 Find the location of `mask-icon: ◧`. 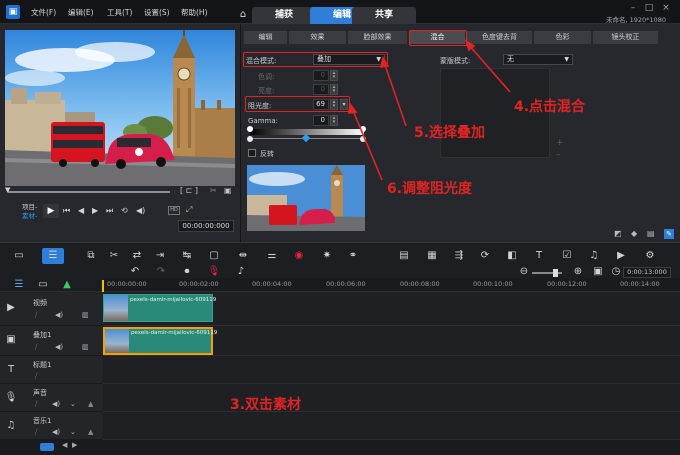

mask-icon: ◧ is located at coordinates (512, 256).